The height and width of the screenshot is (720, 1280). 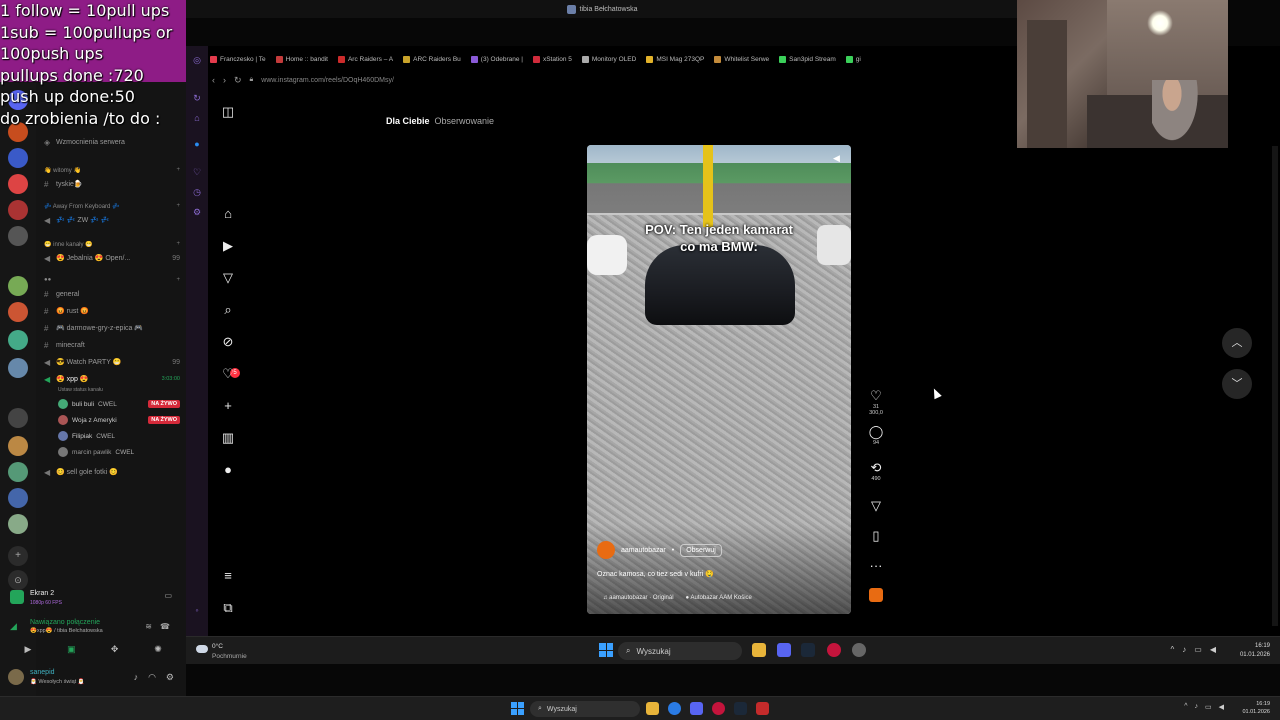 I want to click on headphones-icon: ◠, so click(x=152, y=677).